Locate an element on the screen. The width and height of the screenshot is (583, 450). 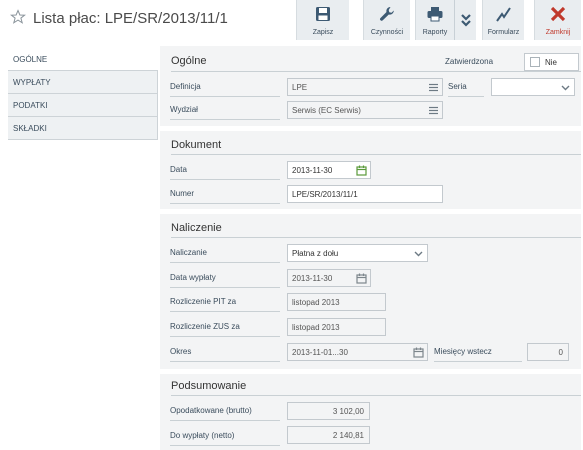
approved-value: Nie is located at coordinates (551, 62).